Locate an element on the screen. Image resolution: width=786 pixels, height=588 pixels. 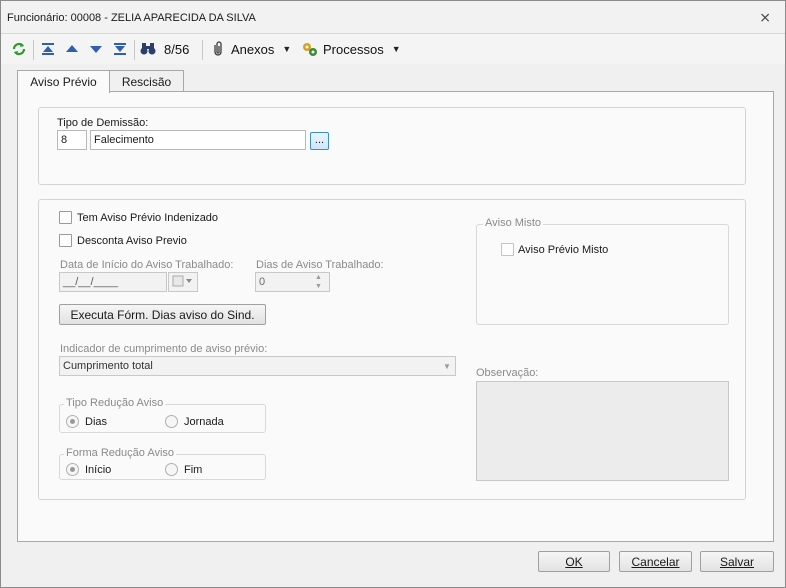
radio-dias-label: Dias is located at coordinates (96, 422).